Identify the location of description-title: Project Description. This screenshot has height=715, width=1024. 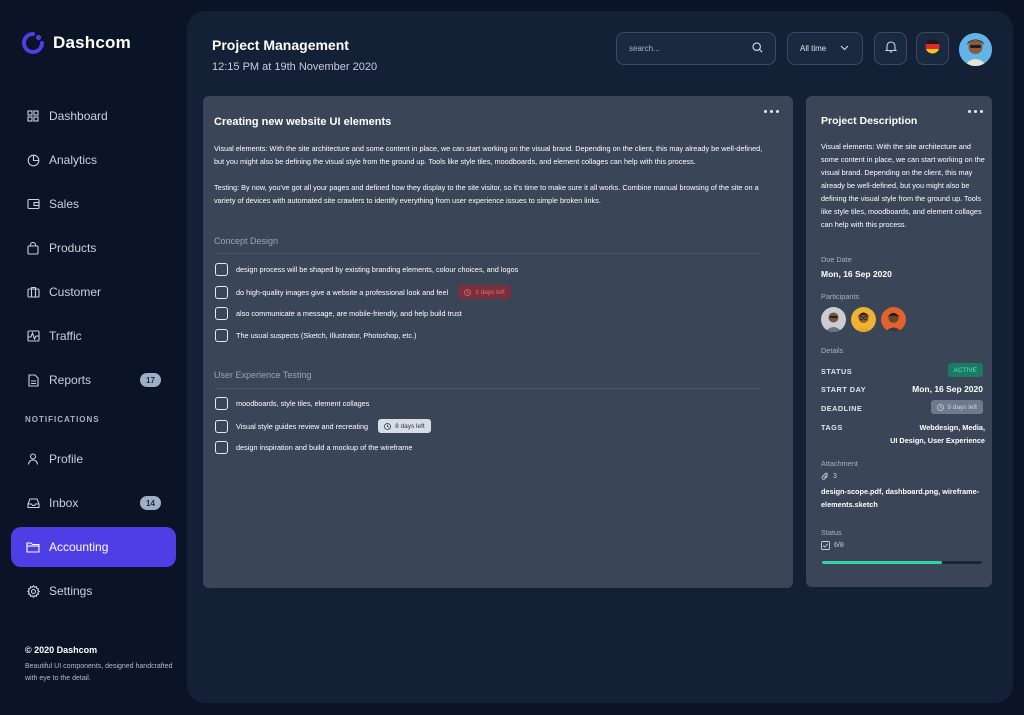
(869, 121).